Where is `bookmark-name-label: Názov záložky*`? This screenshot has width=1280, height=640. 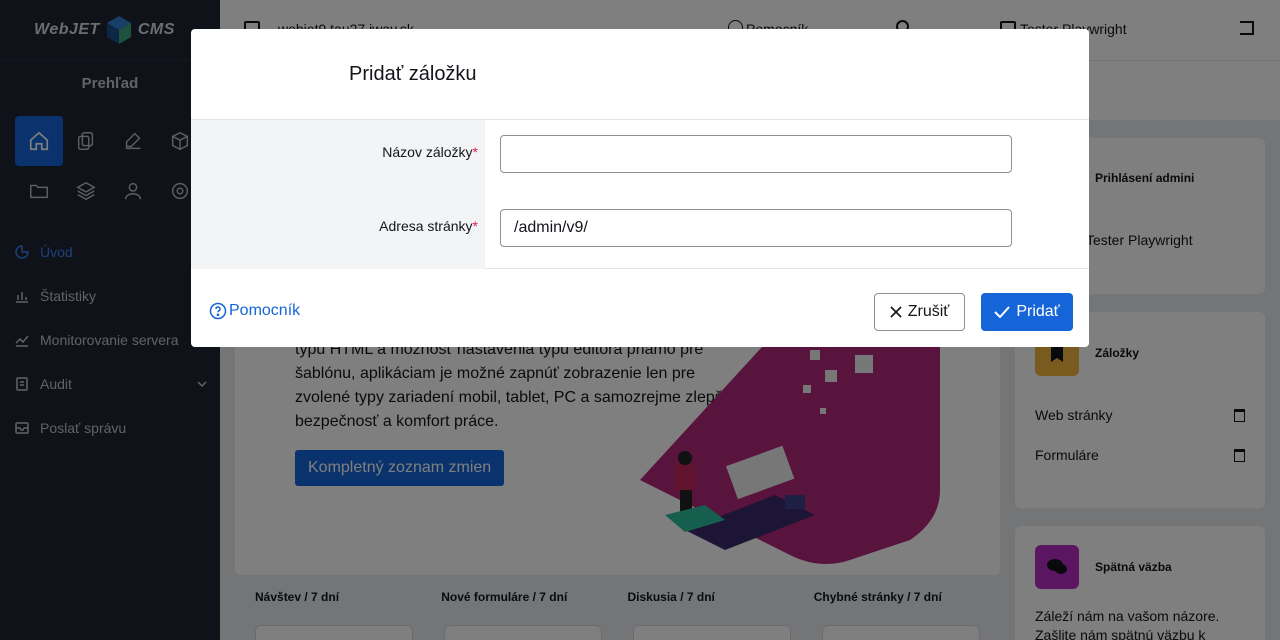
bookmark-name-label: Názov záložky* is located at coordinates (430, 152).